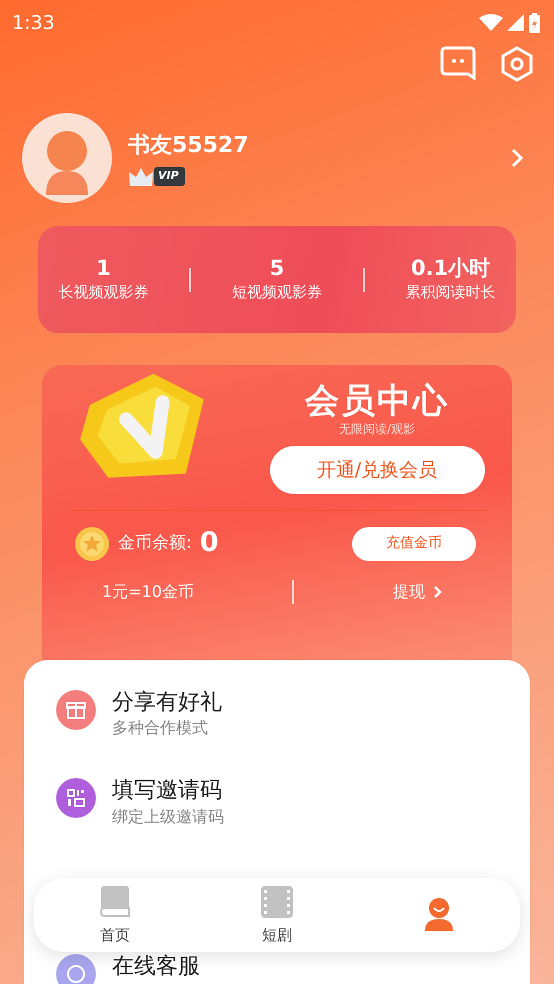 This screenshot has height=984, width=554. I want to click on coin-icon, so click(92, 544).